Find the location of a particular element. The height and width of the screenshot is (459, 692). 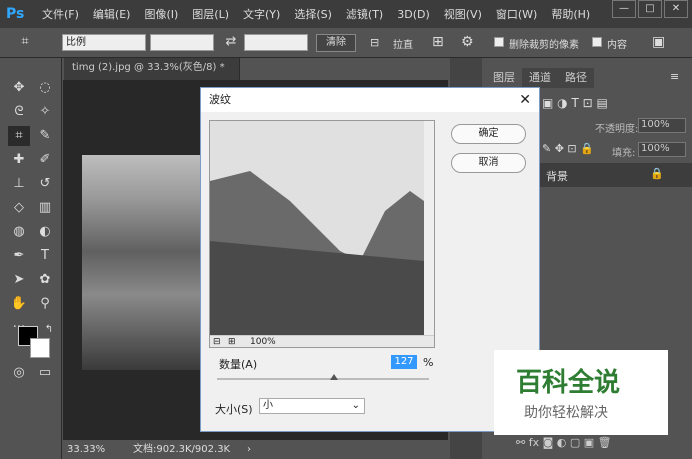

hand-icon: ✋ is located at coordinates (19, 304).